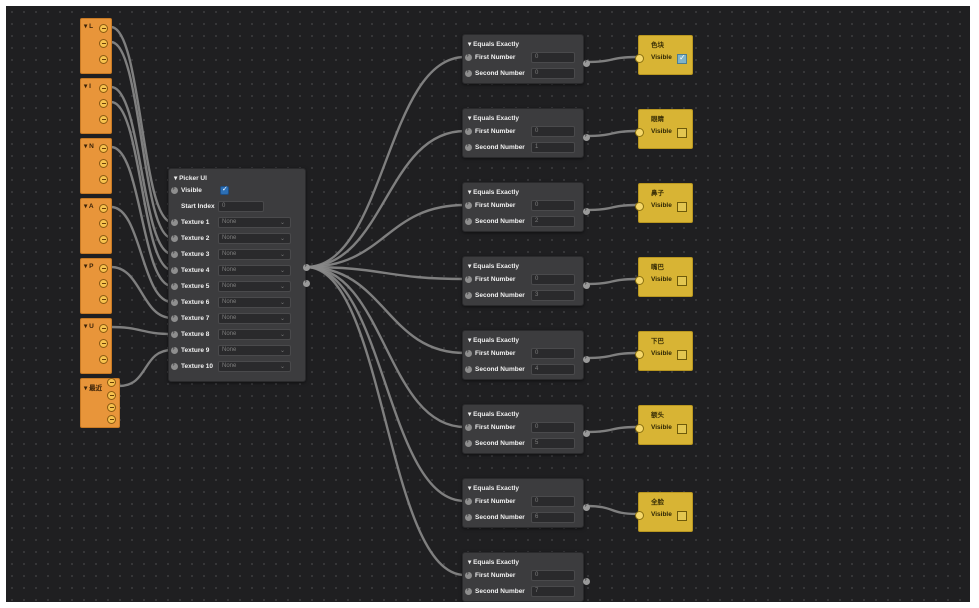  I want to click on patch-node-p: ▾ P, so click(96, 286).